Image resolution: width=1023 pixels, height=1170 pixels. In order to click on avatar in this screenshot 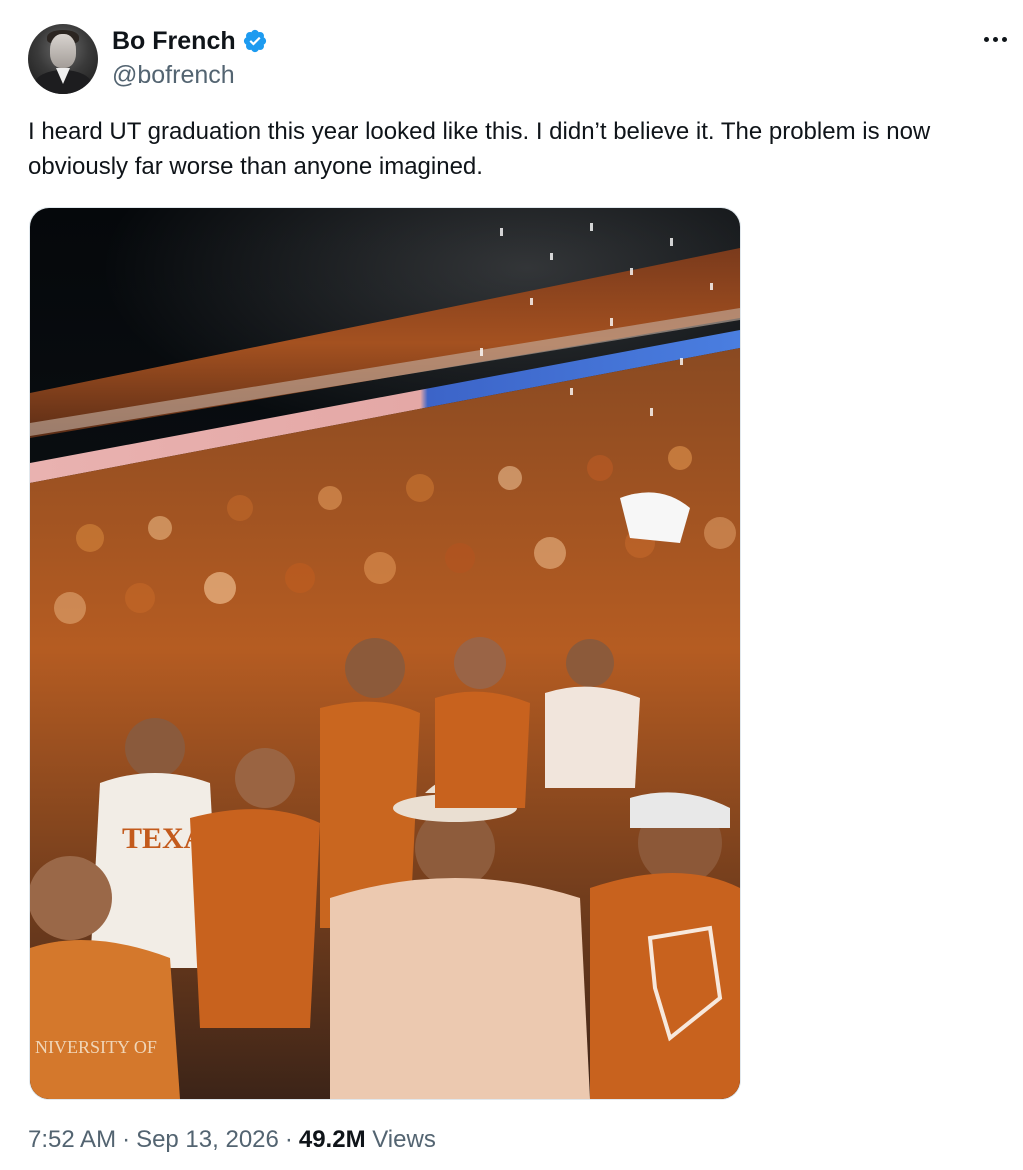, I will do `click(63, 59)`.